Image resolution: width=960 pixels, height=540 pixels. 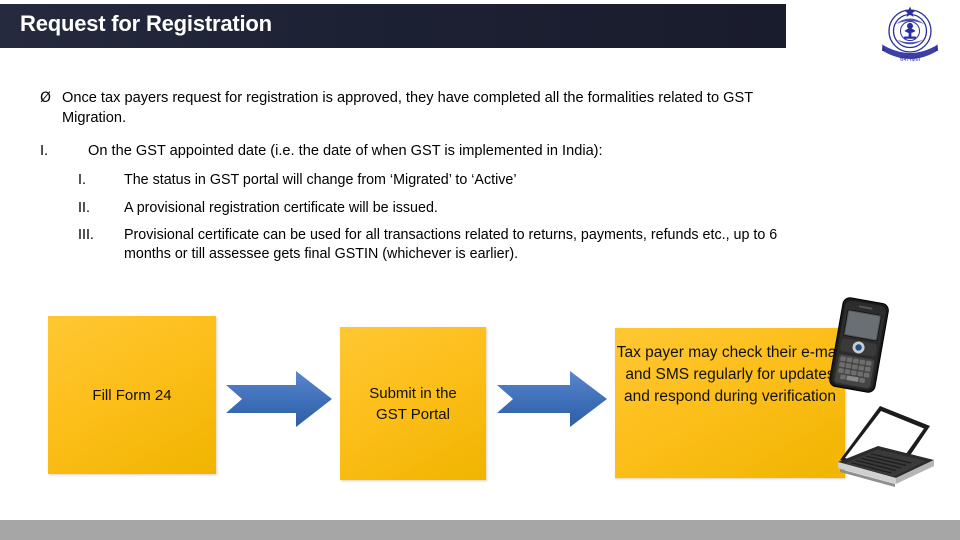 I want to click on page-title: Request for Registration, so click(x=146, y=23).